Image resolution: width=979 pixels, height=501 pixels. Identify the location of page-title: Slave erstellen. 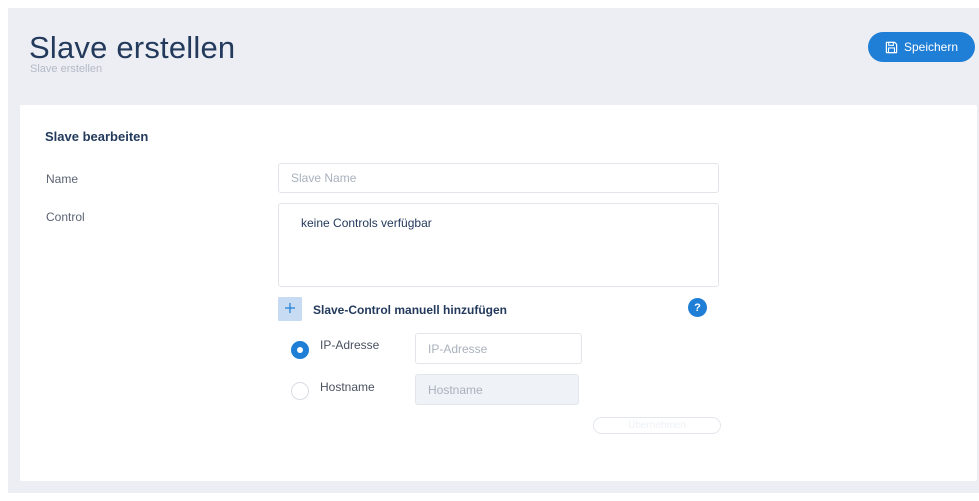
(132, 47).